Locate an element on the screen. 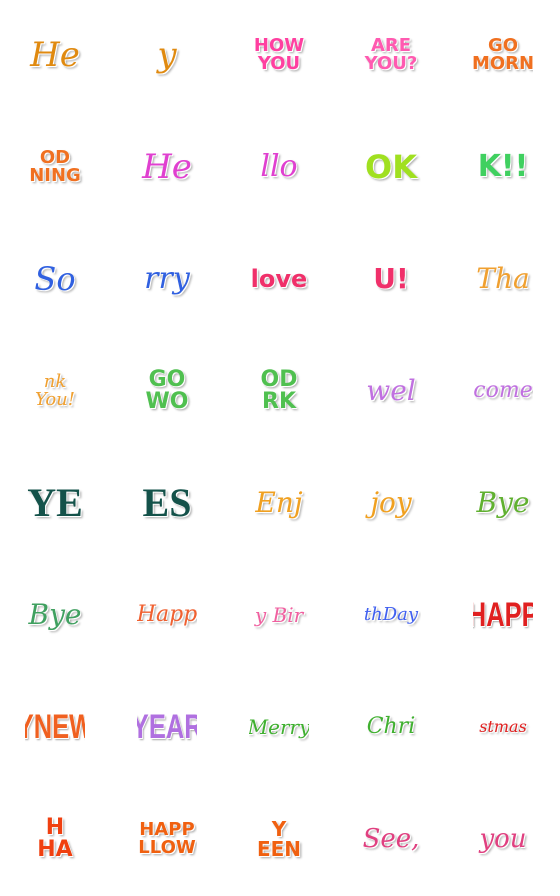 This screenshot has width=560, height=896. sticker-tile: OK is located at coordinates (391, 167).